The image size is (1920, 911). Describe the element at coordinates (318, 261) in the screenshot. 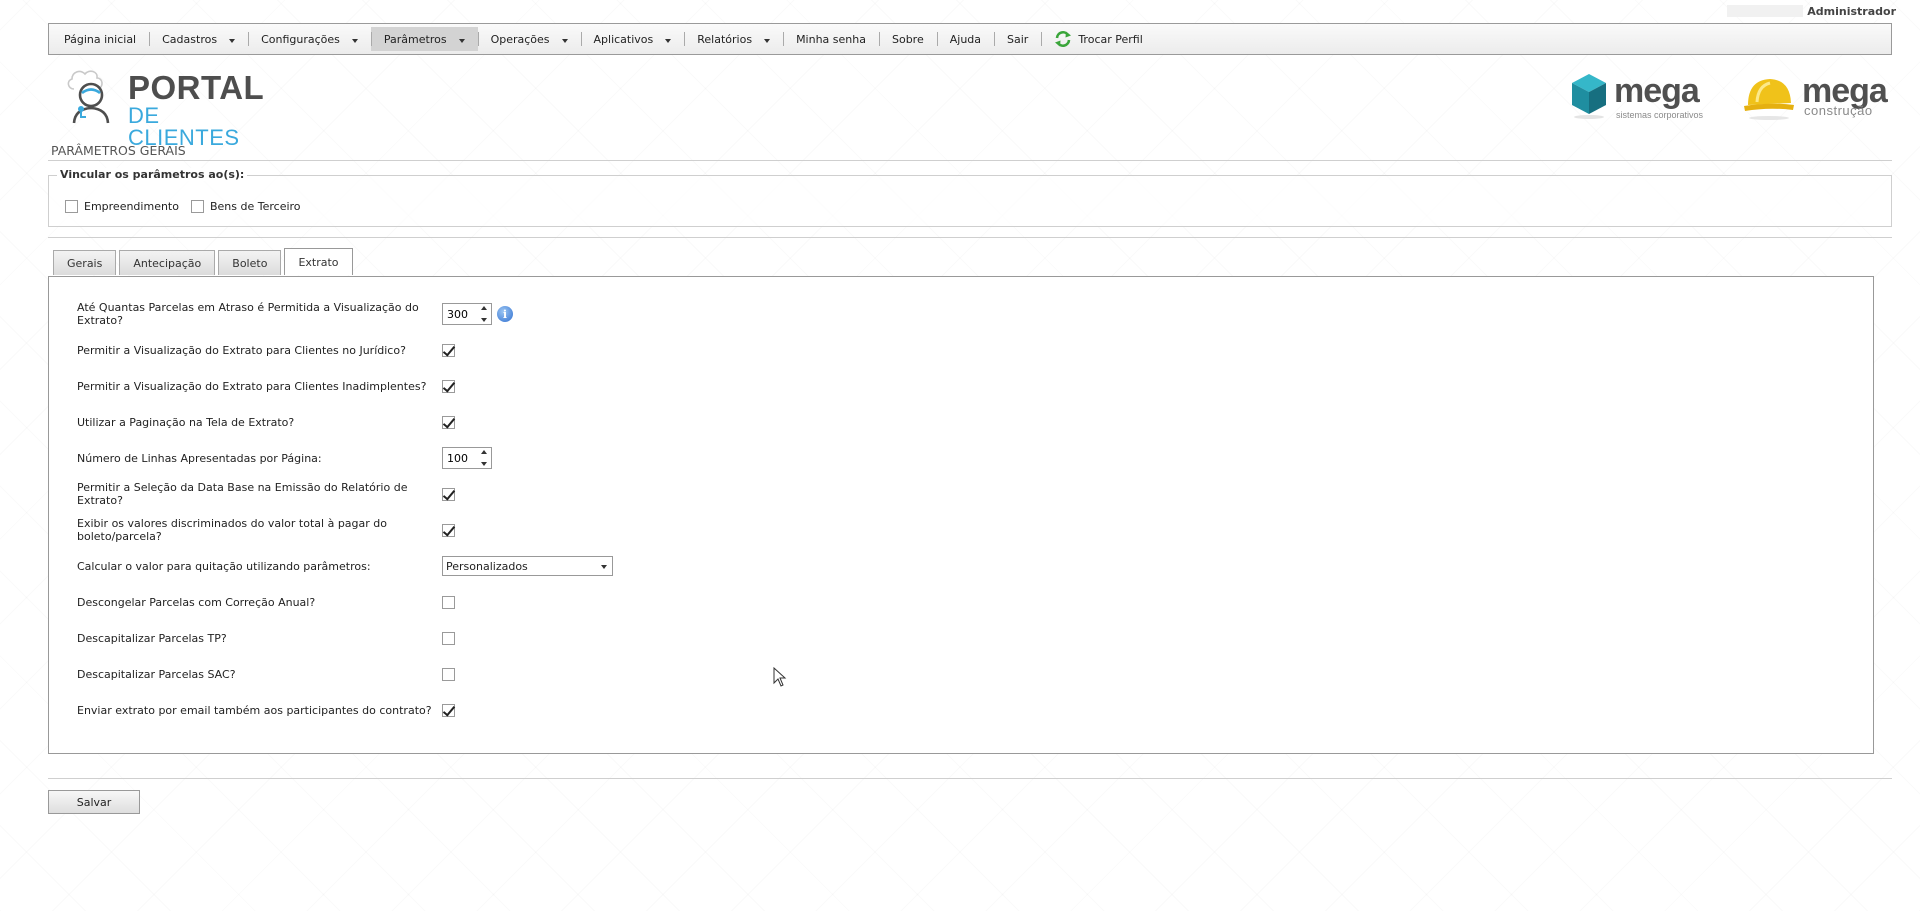

I see `tab-extrato: Extrato` at that location.